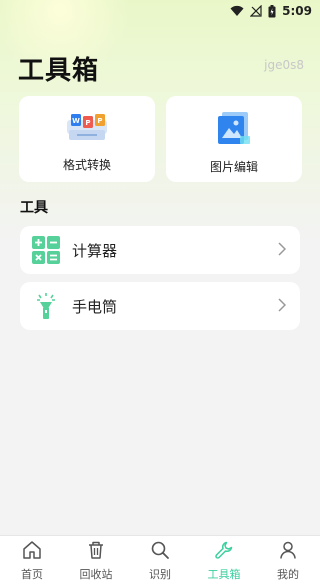 Image resolution: width=320 pixels, height=586 pixels. I want to click on bottom-navigation: 首页 回收站 识别 工具箱 我的, so click(160, 560).